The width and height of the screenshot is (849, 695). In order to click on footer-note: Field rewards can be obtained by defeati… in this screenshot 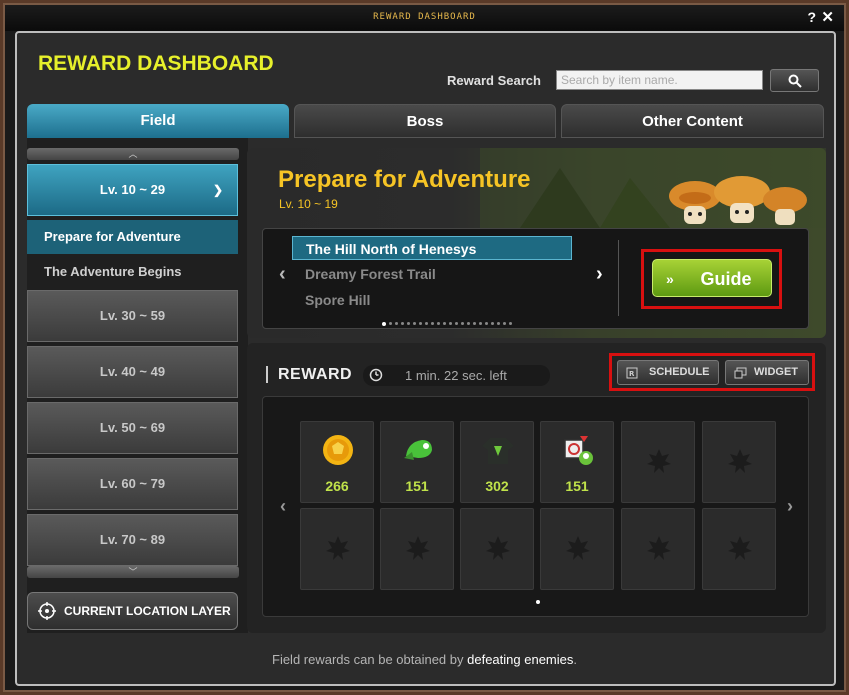, I will do `click(424, 659)`.